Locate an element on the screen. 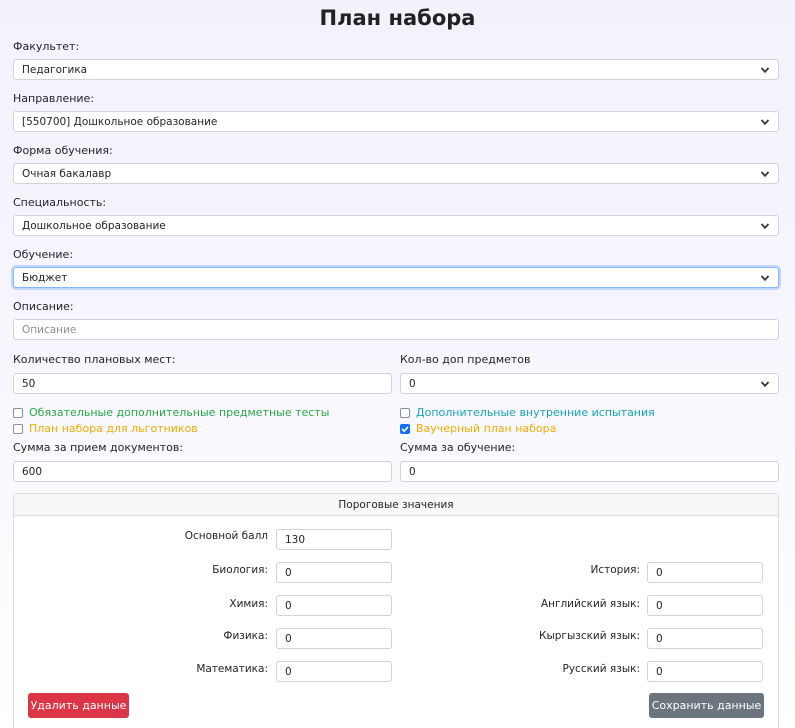 This screenshot has height=728, width=795. main-score-value: 130 is located at coordinates (295, 539).